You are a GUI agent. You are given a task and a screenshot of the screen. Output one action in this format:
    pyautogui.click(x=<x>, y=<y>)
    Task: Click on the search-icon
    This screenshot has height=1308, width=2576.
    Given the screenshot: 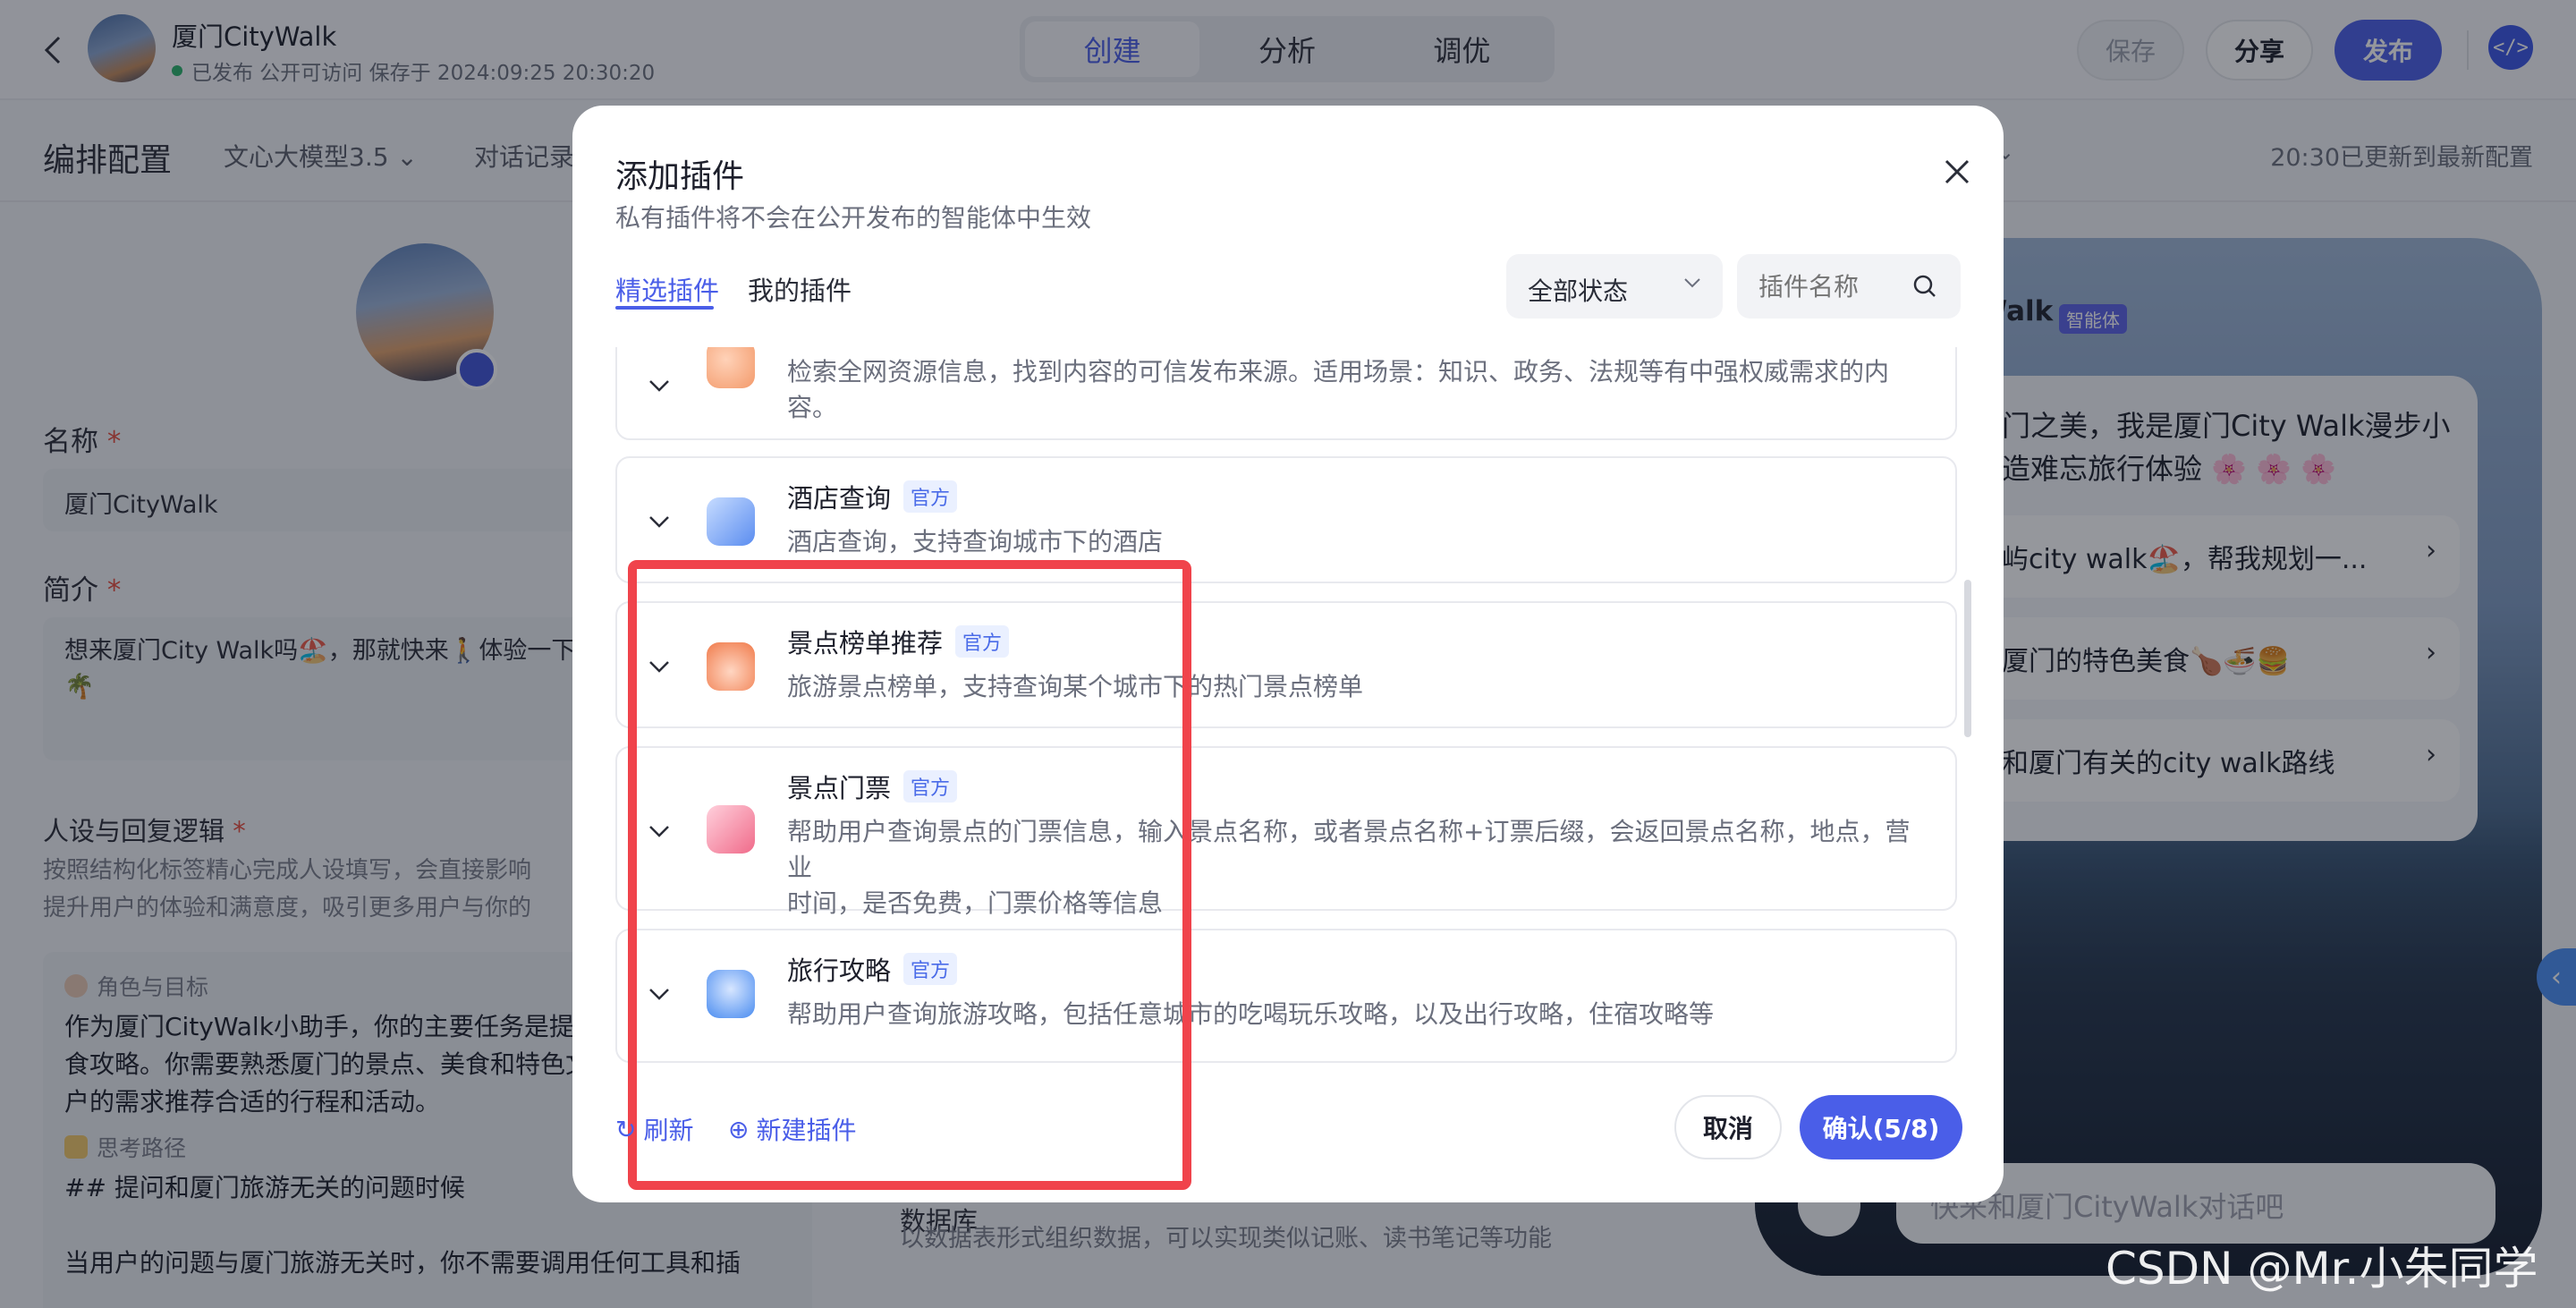 What is the action you would take?
    pyautogui.click(x=1925, y=286)
    